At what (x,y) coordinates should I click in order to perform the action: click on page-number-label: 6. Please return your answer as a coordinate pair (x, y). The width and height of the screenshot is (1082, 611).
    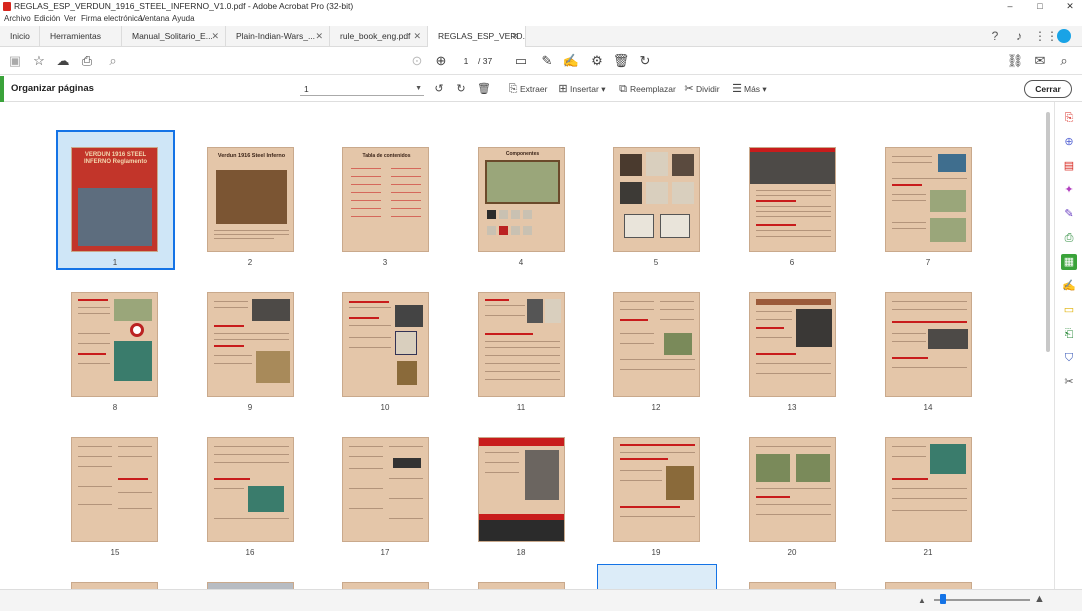
    Looking at the image, I should click on (792, 262).